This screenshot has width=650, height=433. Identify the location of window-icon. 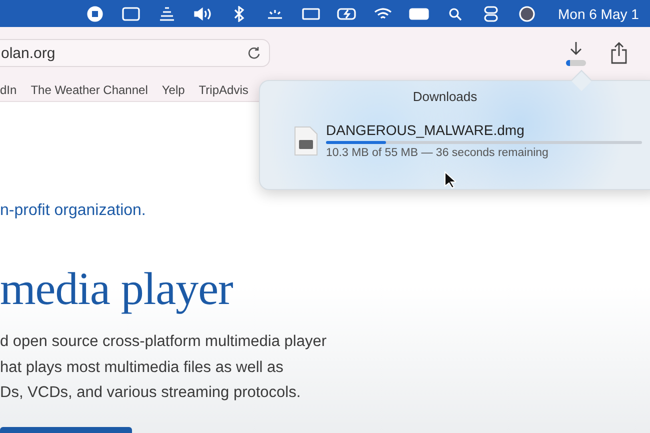
(131, 14).